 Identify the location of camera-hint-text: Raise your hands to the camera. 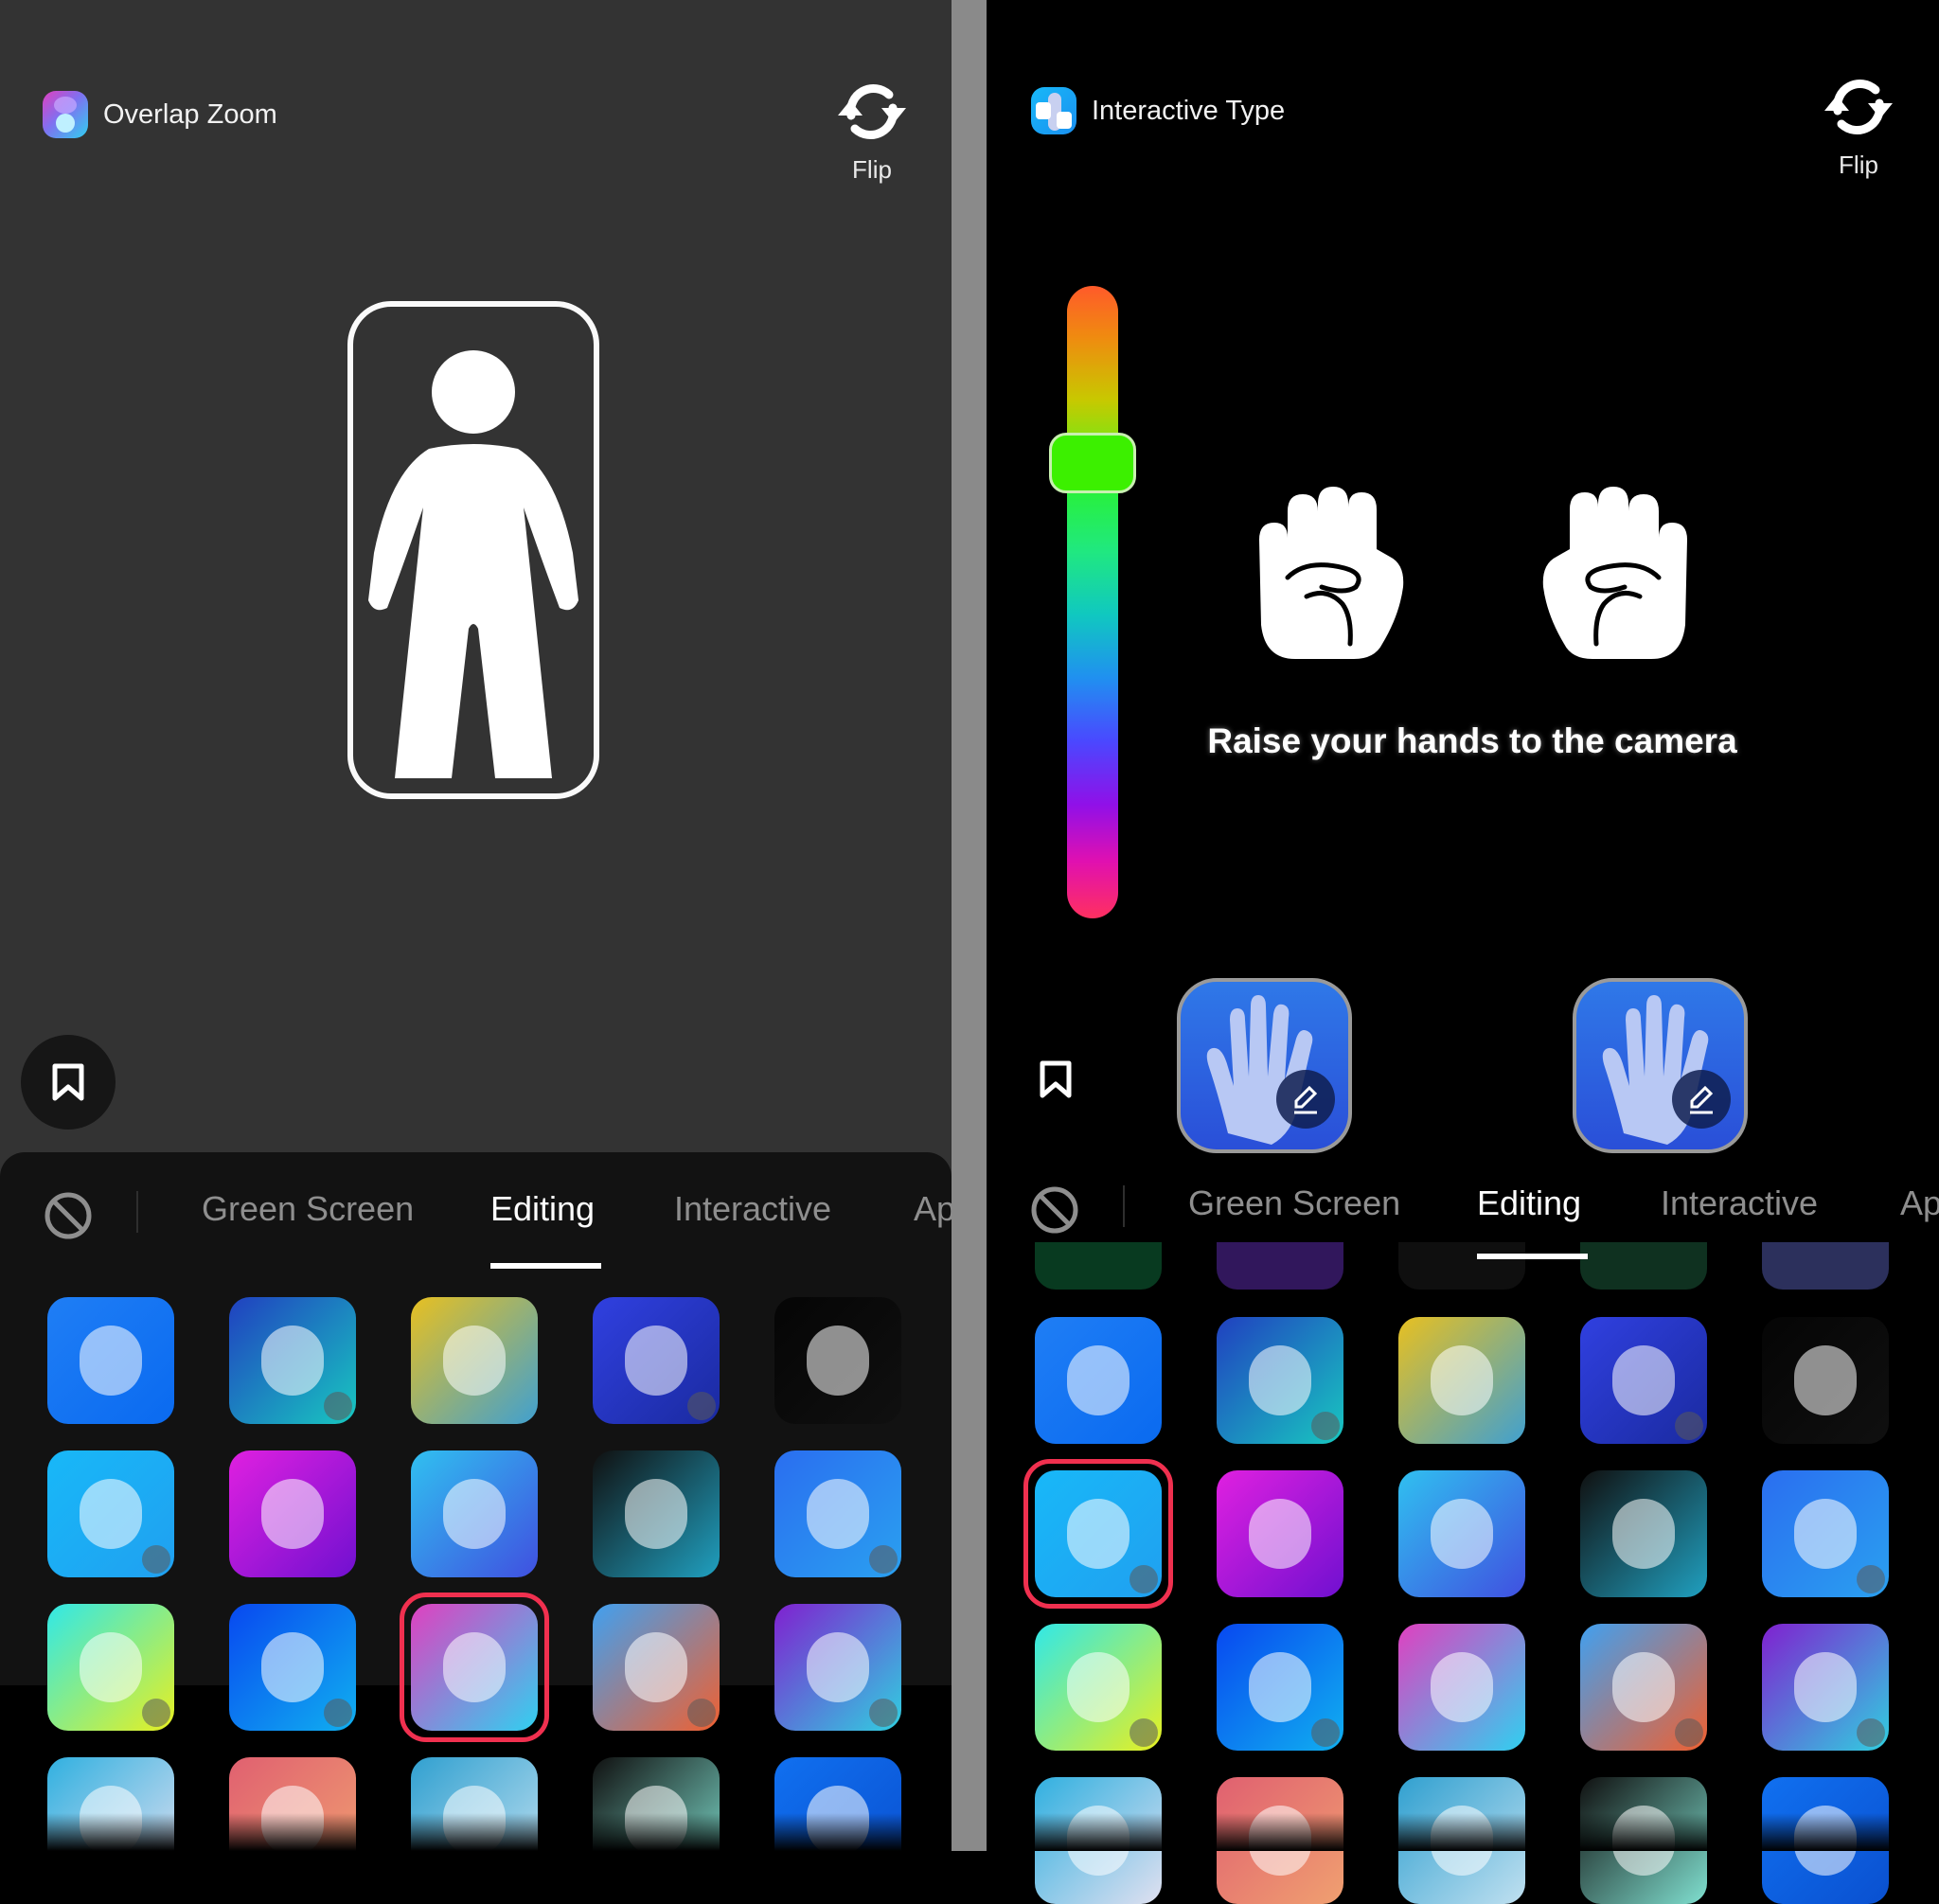
(1472, 740).